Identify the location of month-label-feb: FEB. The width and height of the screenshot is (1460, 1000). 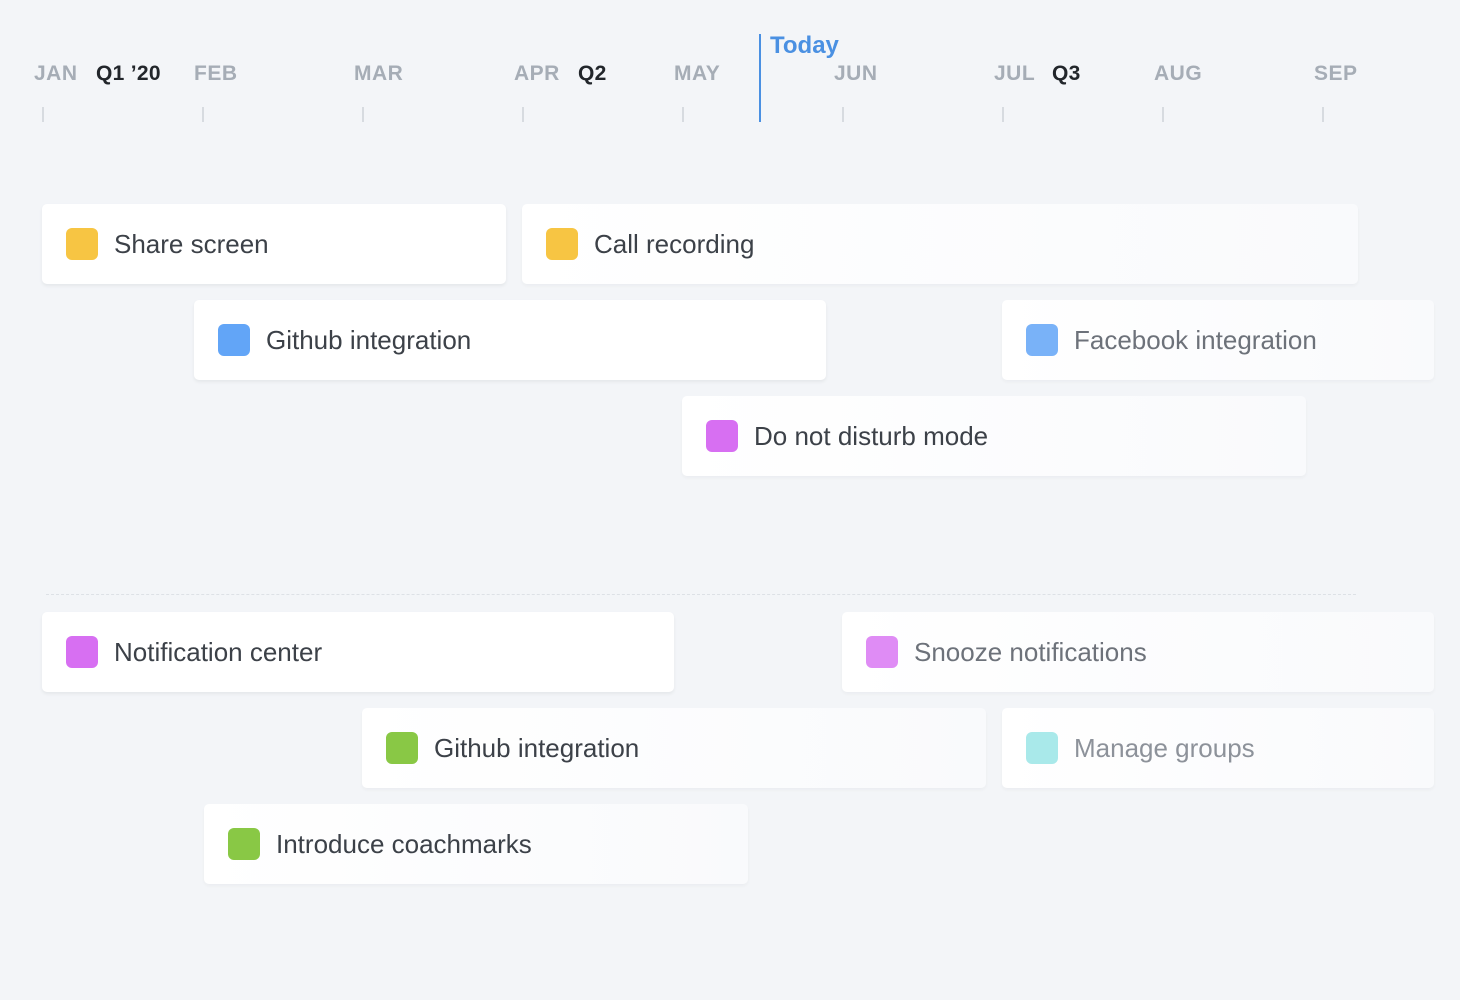
(216, 73).